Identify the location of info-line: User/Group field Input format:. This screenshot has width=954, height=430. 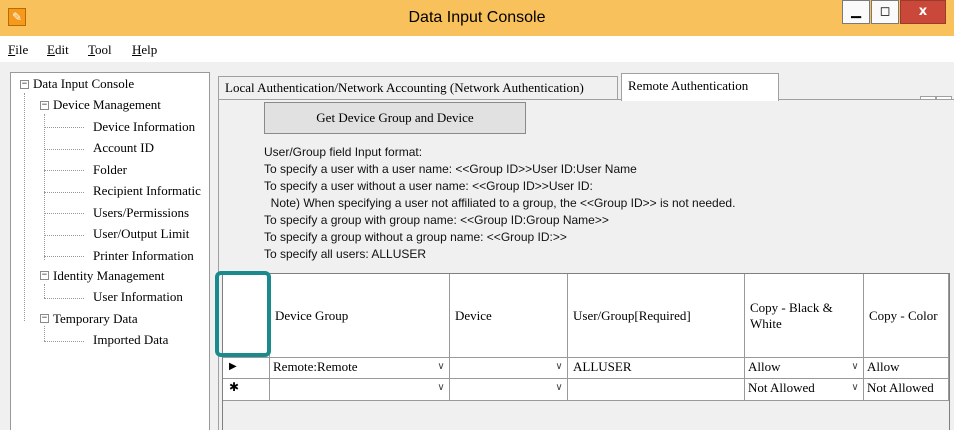
(343, 152).